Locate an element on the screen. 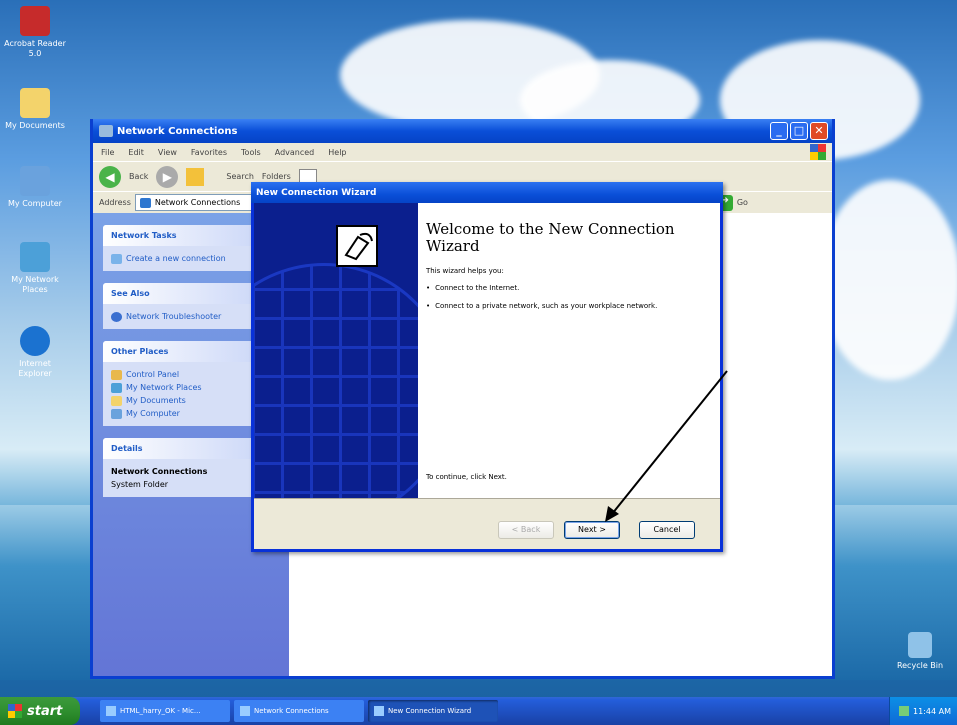  my-network-places-link: My Network Places is located at coordinates (191, 387).